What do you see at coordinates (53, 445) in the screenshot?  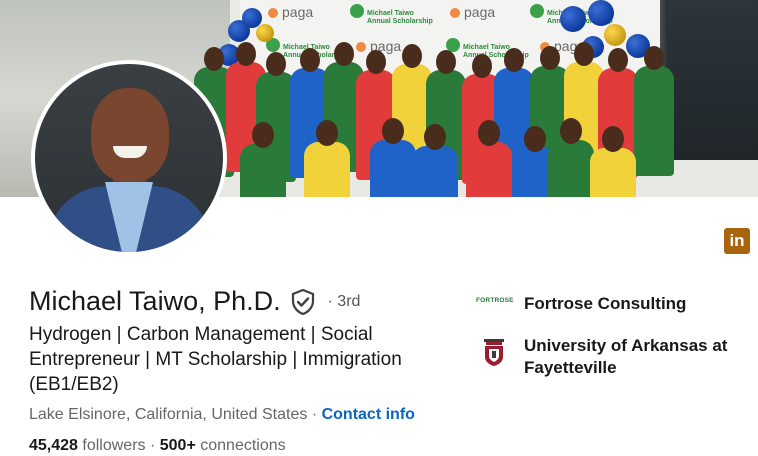 I see `followers-count: 45,428` at bounding box center [53, 445].